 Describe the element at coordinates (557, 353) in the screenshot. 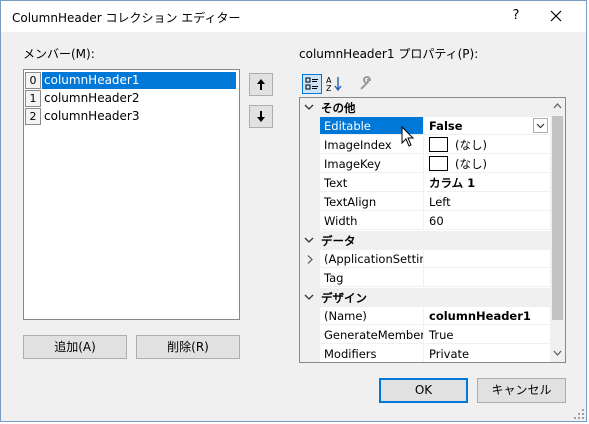

I see `scroll-down-icon` at that location.